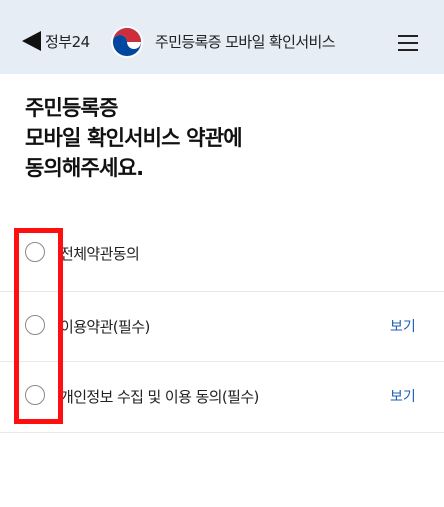 The image size is (444, 507). Describe the element at coordinates (38, 326) in the screenshot. I see `highlight-box` at that location.